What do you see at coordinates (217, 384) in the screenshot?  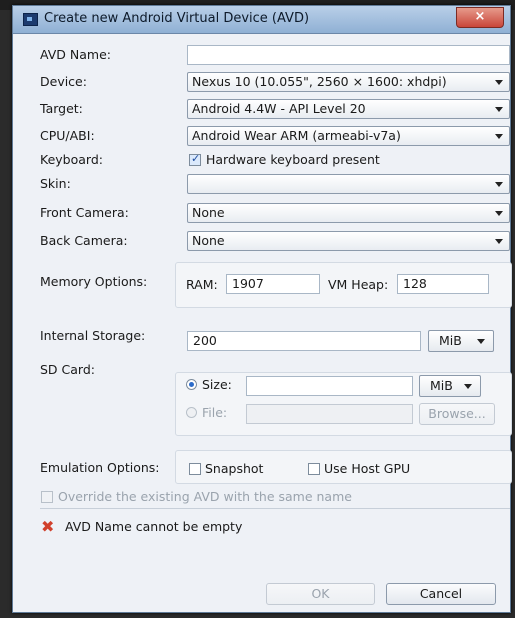 I see `sd-size-label: Size:` at bounding box center [217, 384].